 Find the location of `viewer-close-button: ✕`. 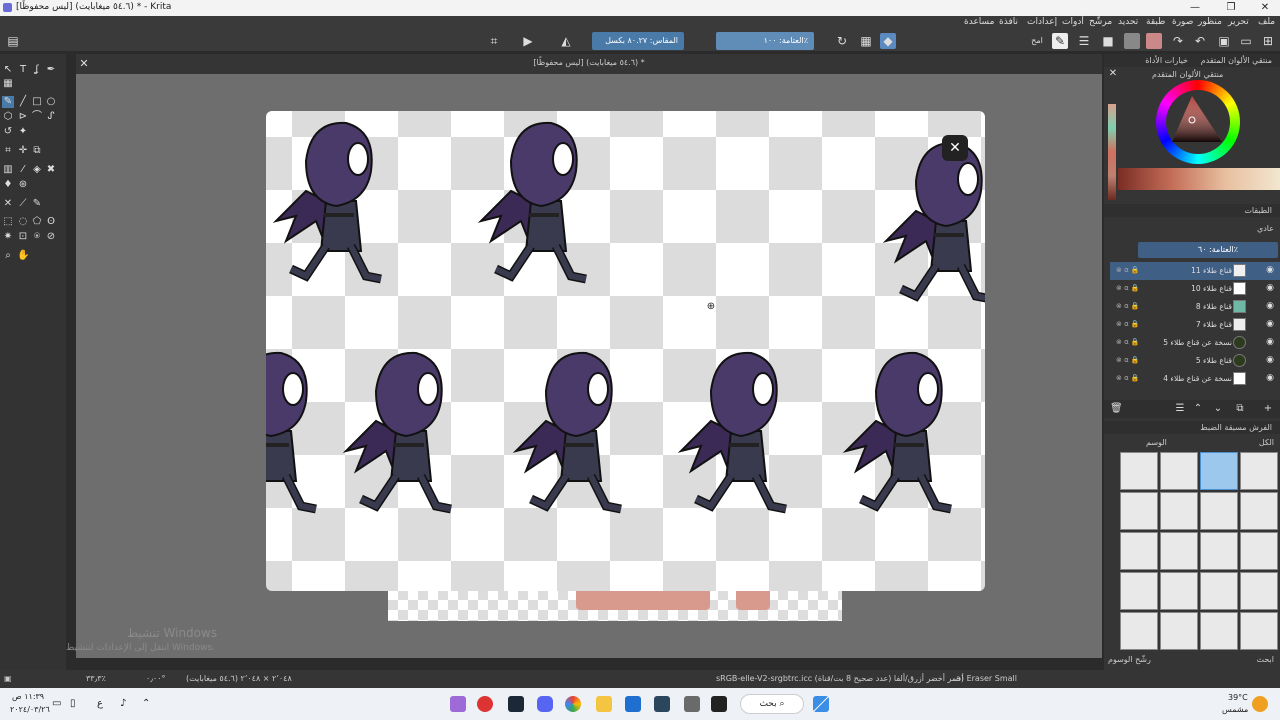

viewer-close-button: ✕ is located at coordinates (955, 148).